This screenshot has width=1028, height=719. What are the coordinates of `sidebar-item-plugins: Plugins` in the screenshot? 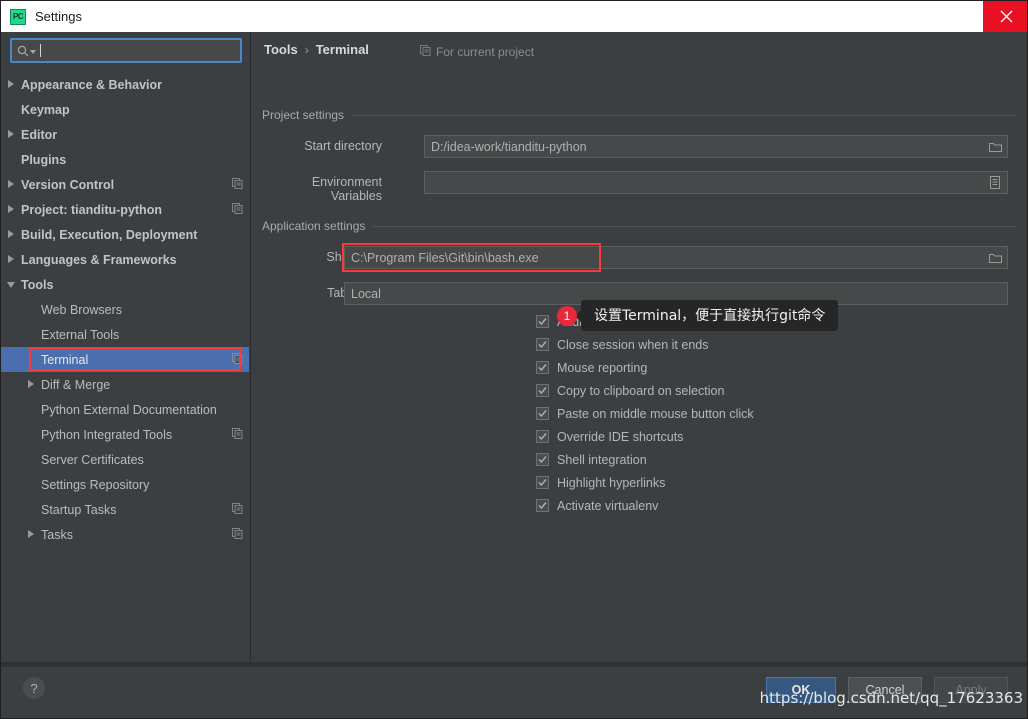 It's located at (125, 159).